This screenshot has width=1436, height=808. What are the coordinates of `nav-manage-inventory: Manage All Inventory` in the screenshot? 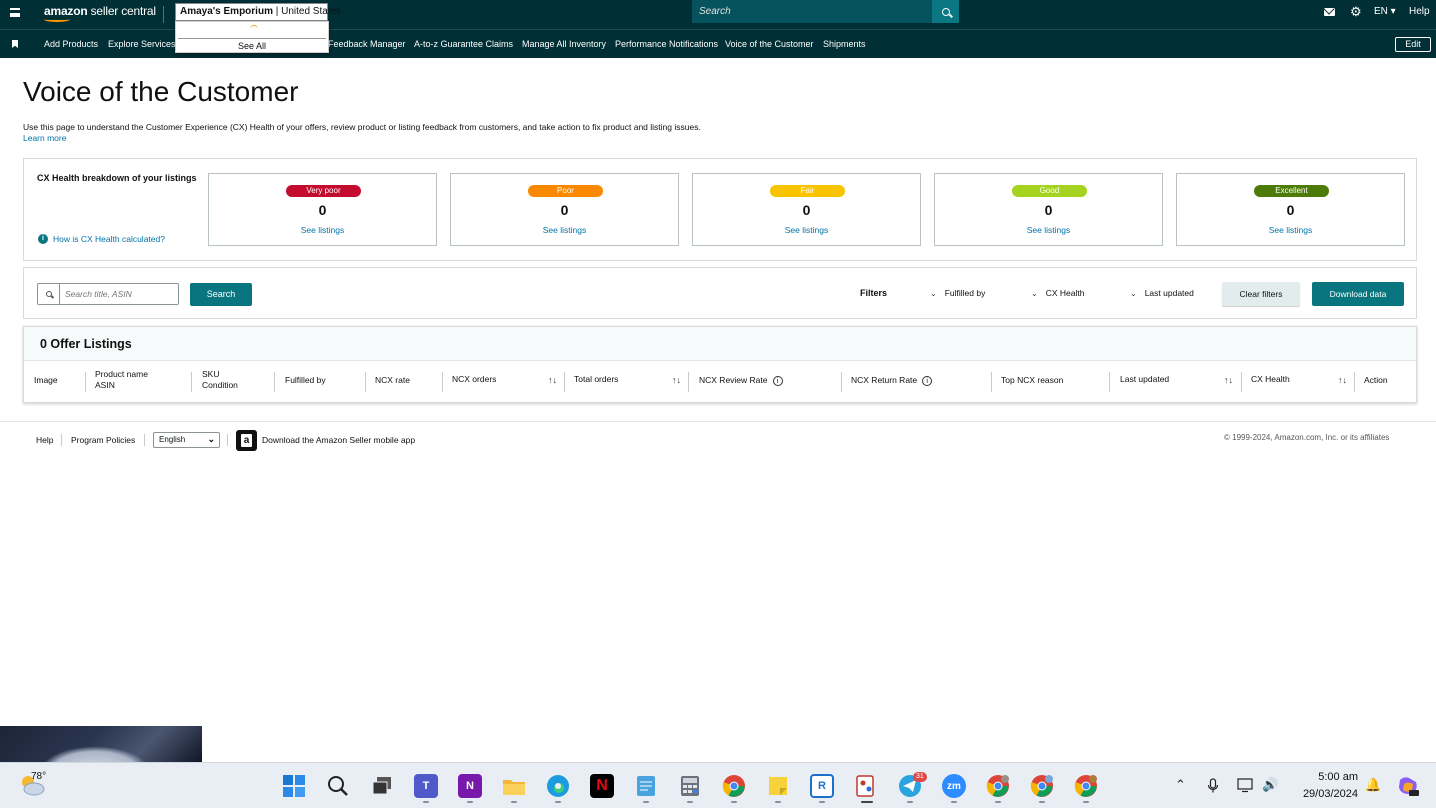 It's located at (564, 44).